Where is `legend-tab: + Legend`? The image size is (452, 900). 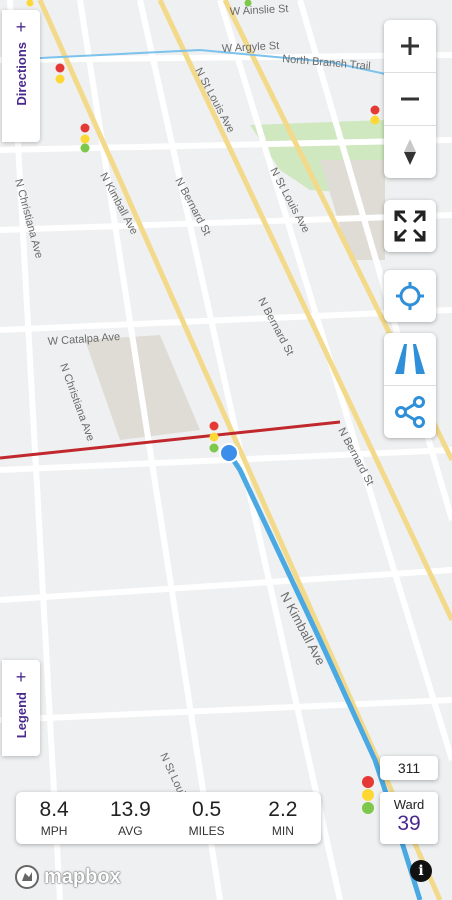
legend-tab: + Legend is located at coordinates (21, 708).